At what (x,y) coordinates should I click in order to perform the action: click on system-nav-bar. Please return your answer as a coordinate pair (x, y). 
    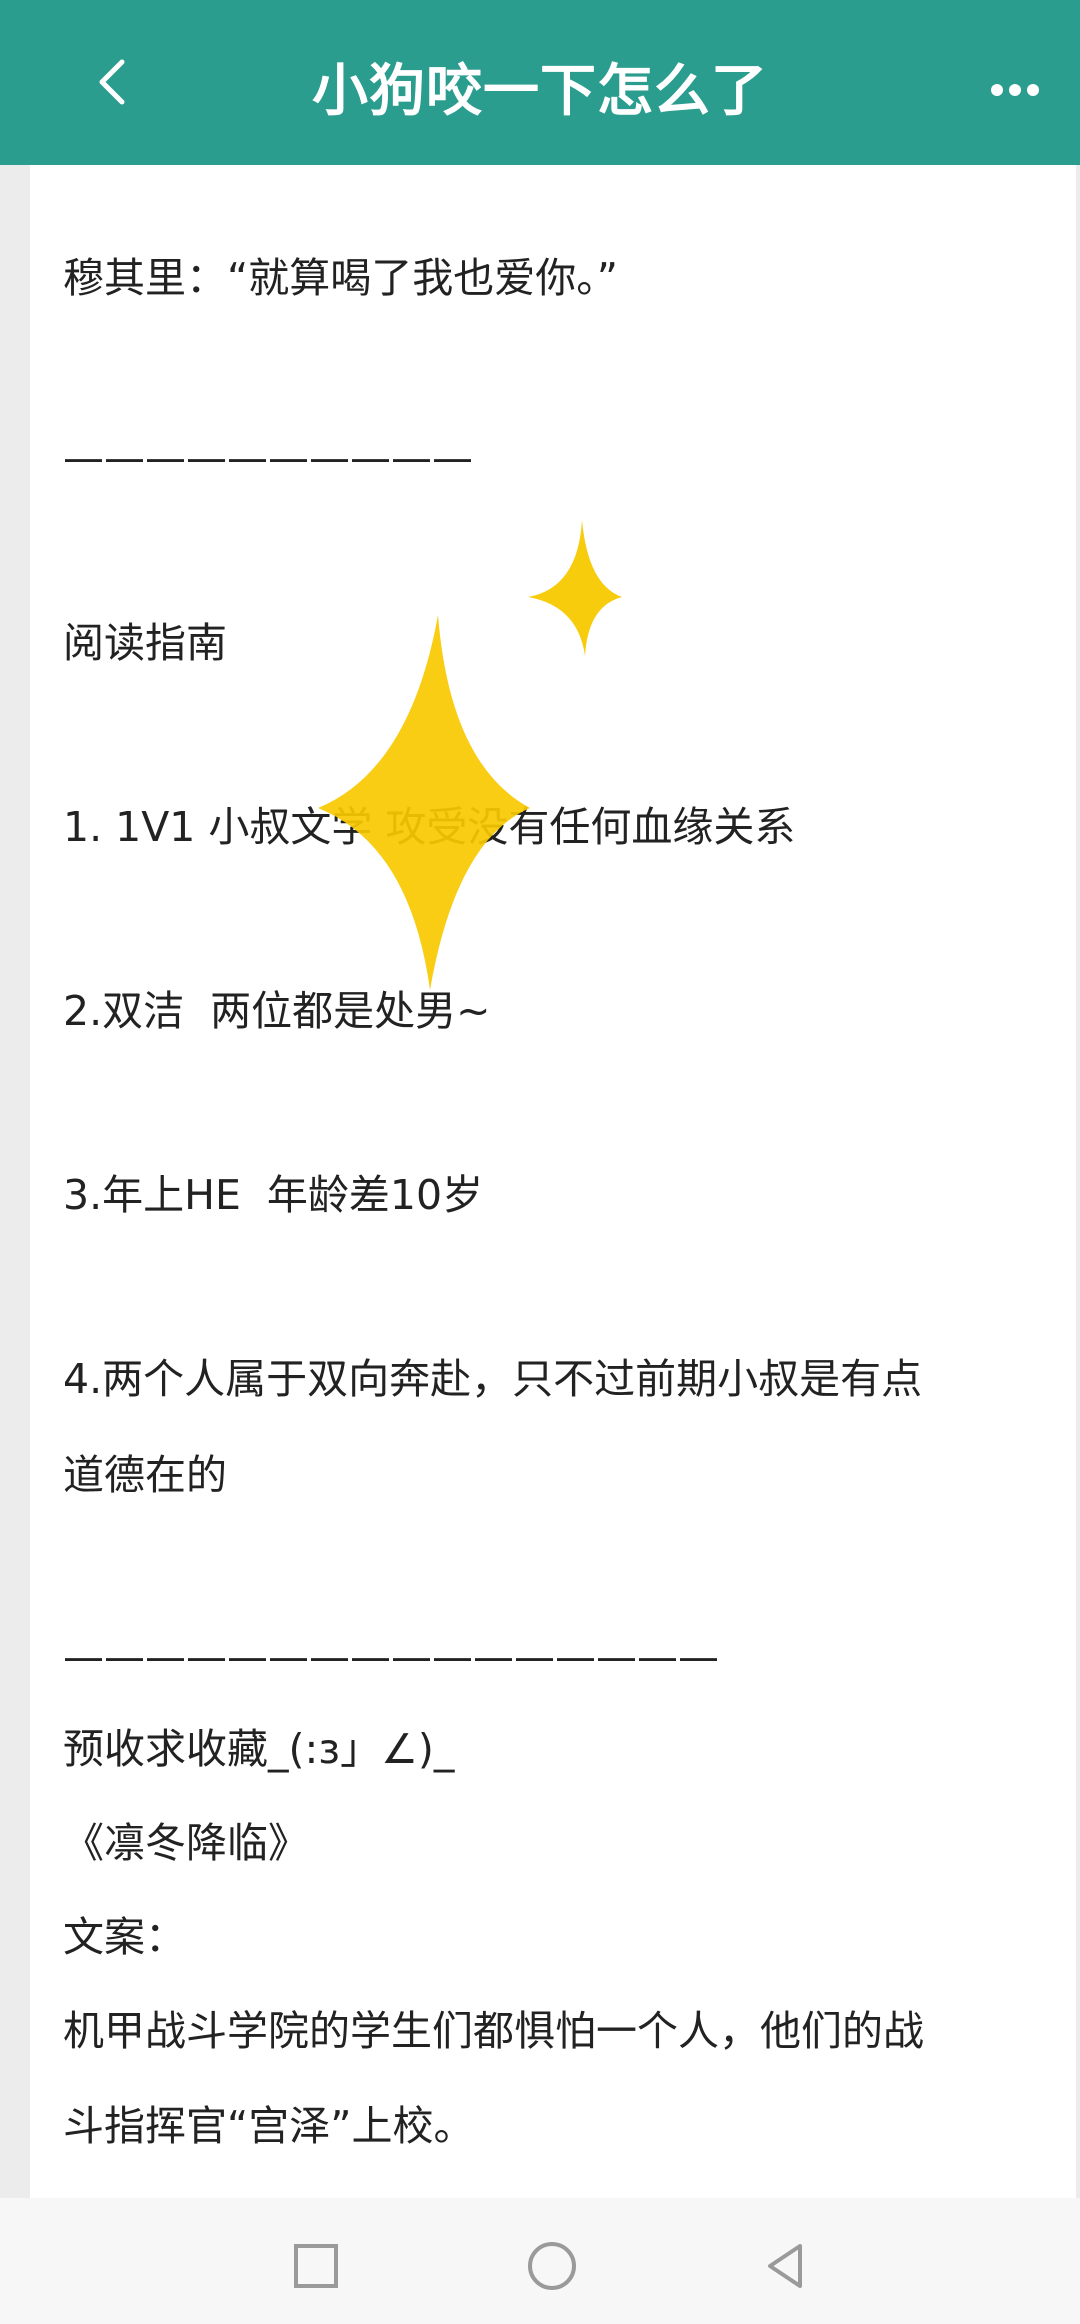
    Looking at the image, I should click on (540, 2261).